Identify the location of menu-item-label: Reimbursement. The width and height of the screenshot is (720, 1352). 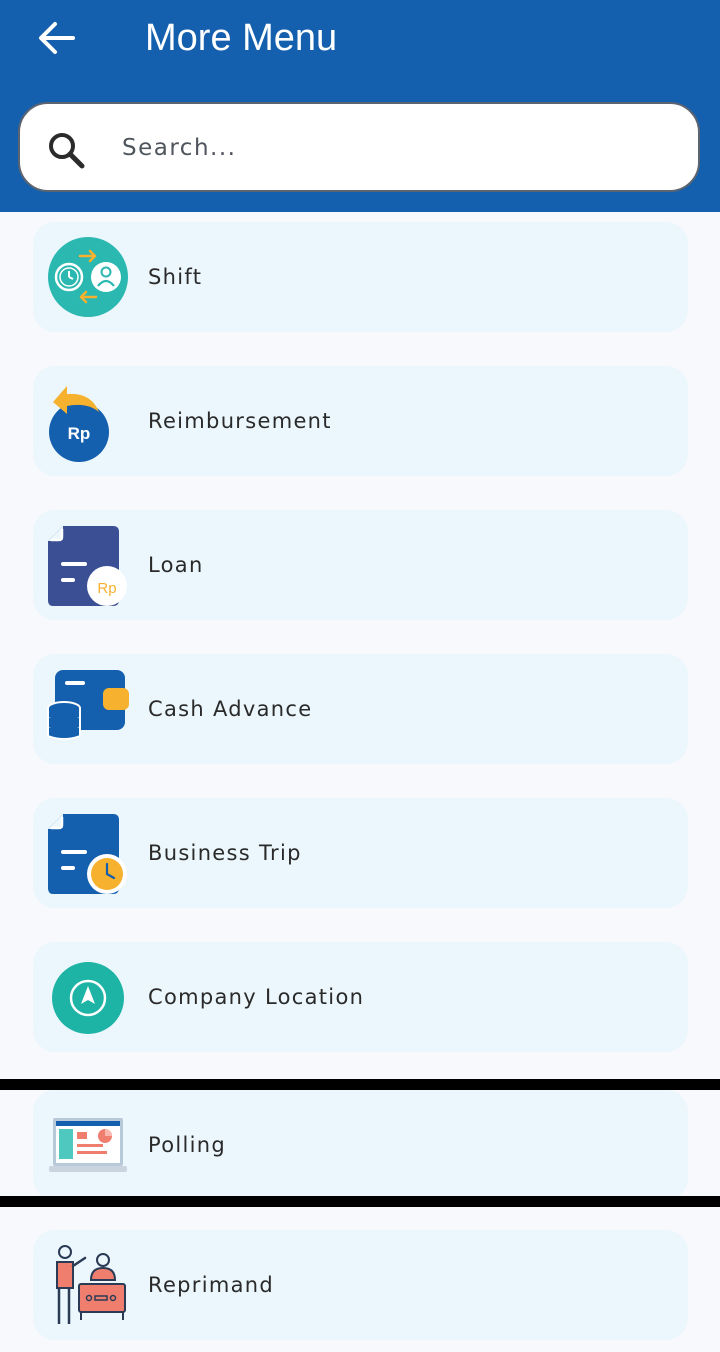
(240, 421).